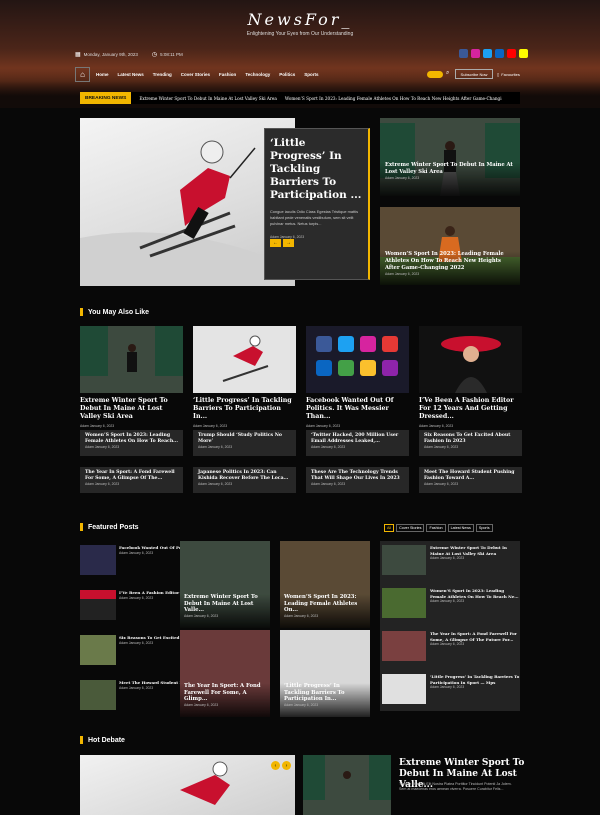 Image resolution: width=600 pixels, height=815 pixels. I want to click on nav-item-politics: Politics, so click(287, 74).